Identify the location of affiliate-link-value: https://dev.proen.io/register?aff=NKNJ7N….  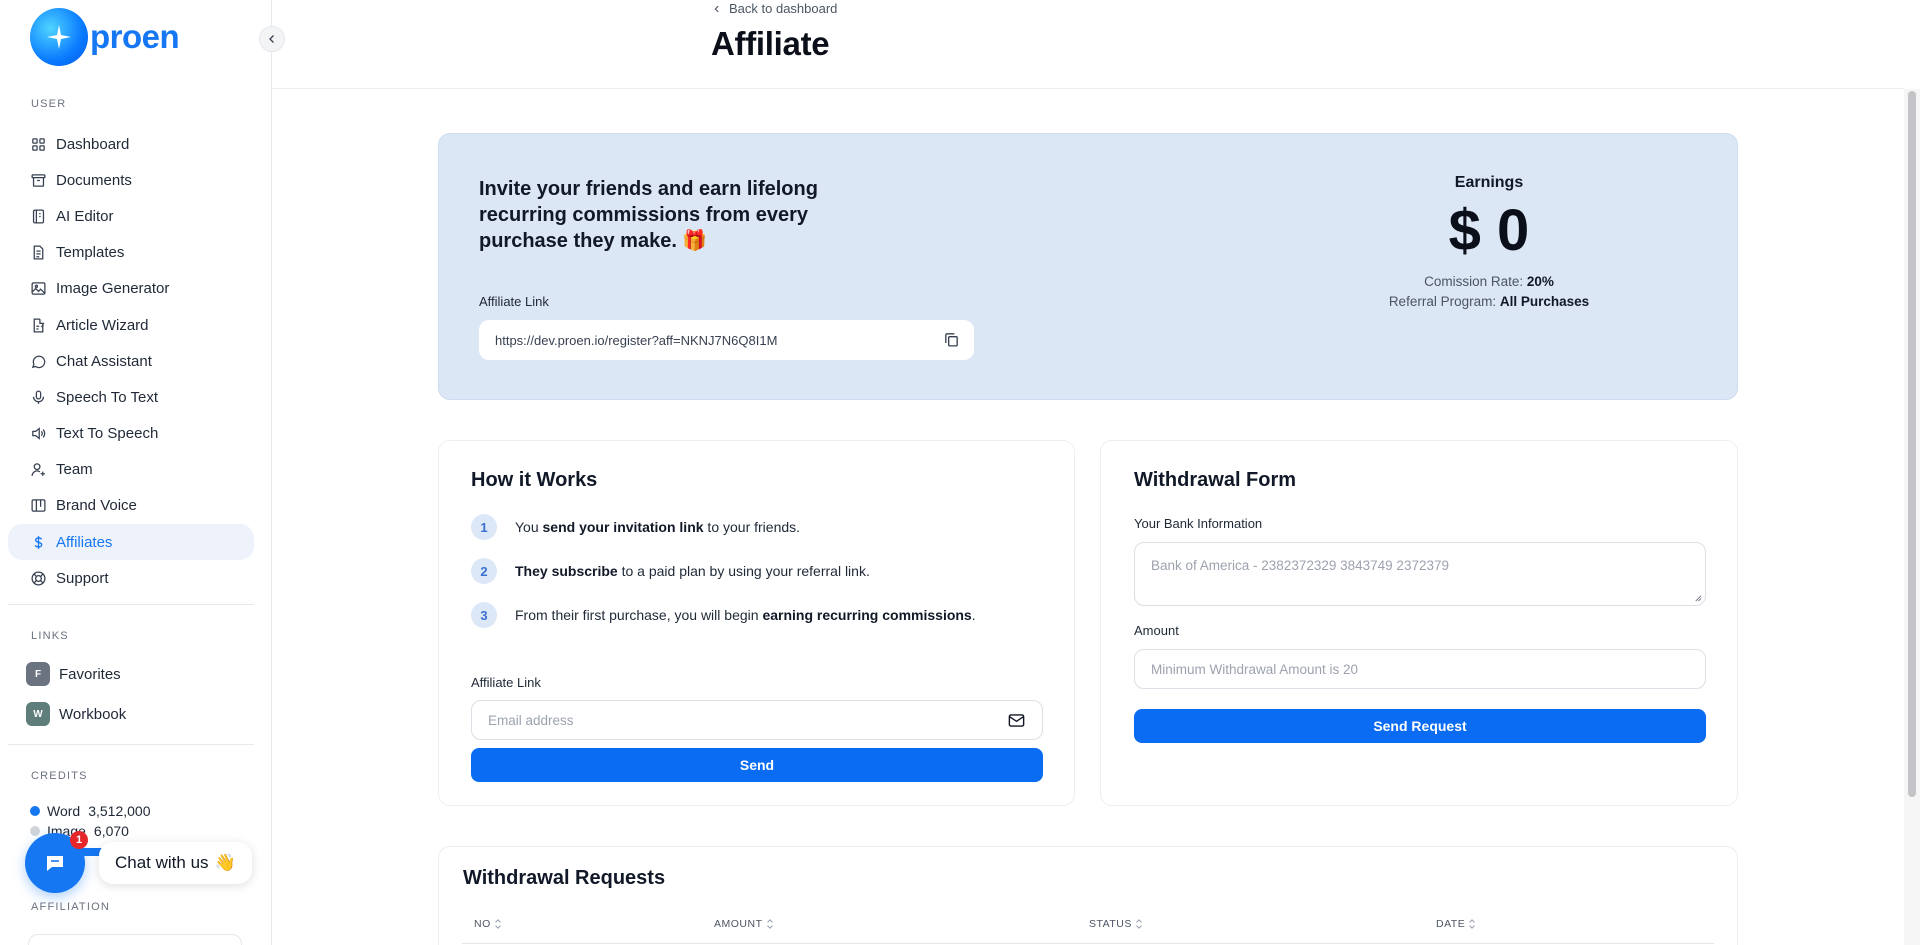
(636, 340).